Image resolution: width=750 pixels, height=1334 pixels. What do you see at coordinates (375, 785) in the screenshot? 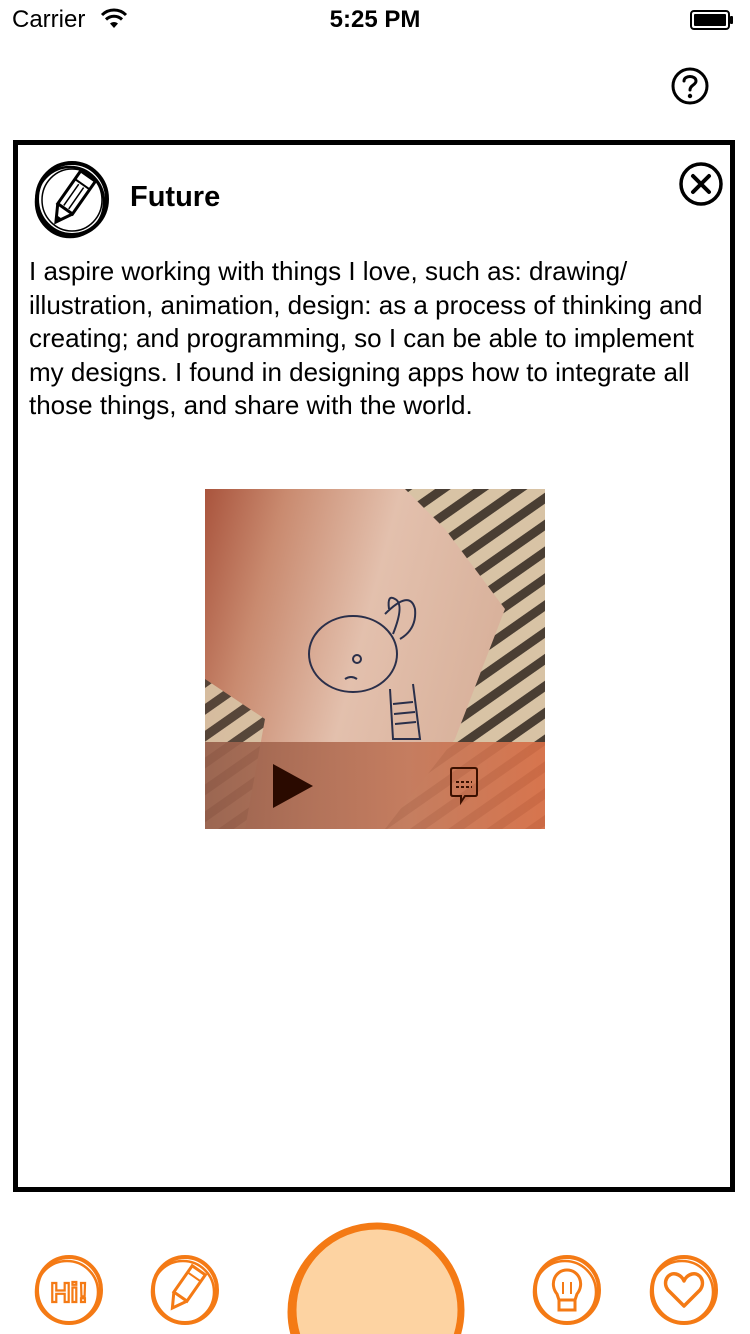
I see `video-controls` at bounding box center [375, 785].